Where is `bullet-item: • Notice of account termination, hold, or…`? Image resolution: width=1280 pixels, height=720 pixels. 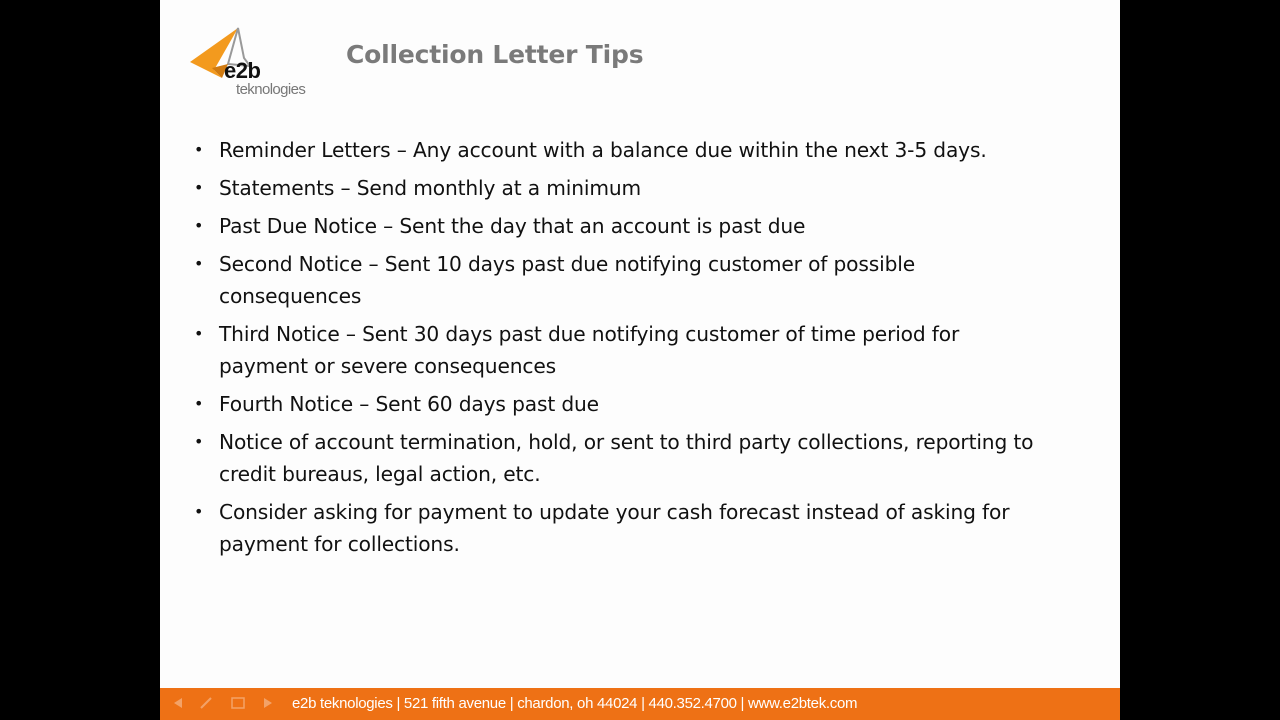 bullet-item: • Notice of account termination, hold, or… is located at coordinates (644, 458).